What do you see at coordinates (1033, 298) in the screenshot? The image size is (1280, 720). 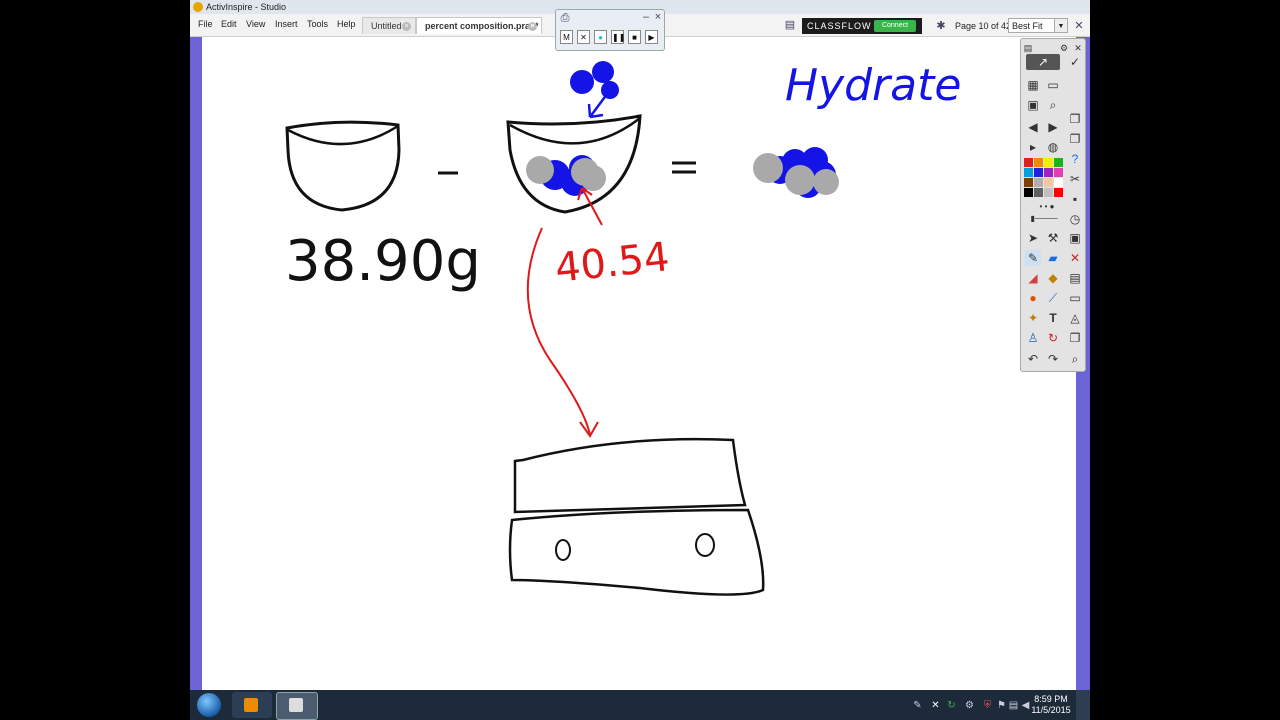 I see `shape-icon: ●` at bounding box center [1033, 298].